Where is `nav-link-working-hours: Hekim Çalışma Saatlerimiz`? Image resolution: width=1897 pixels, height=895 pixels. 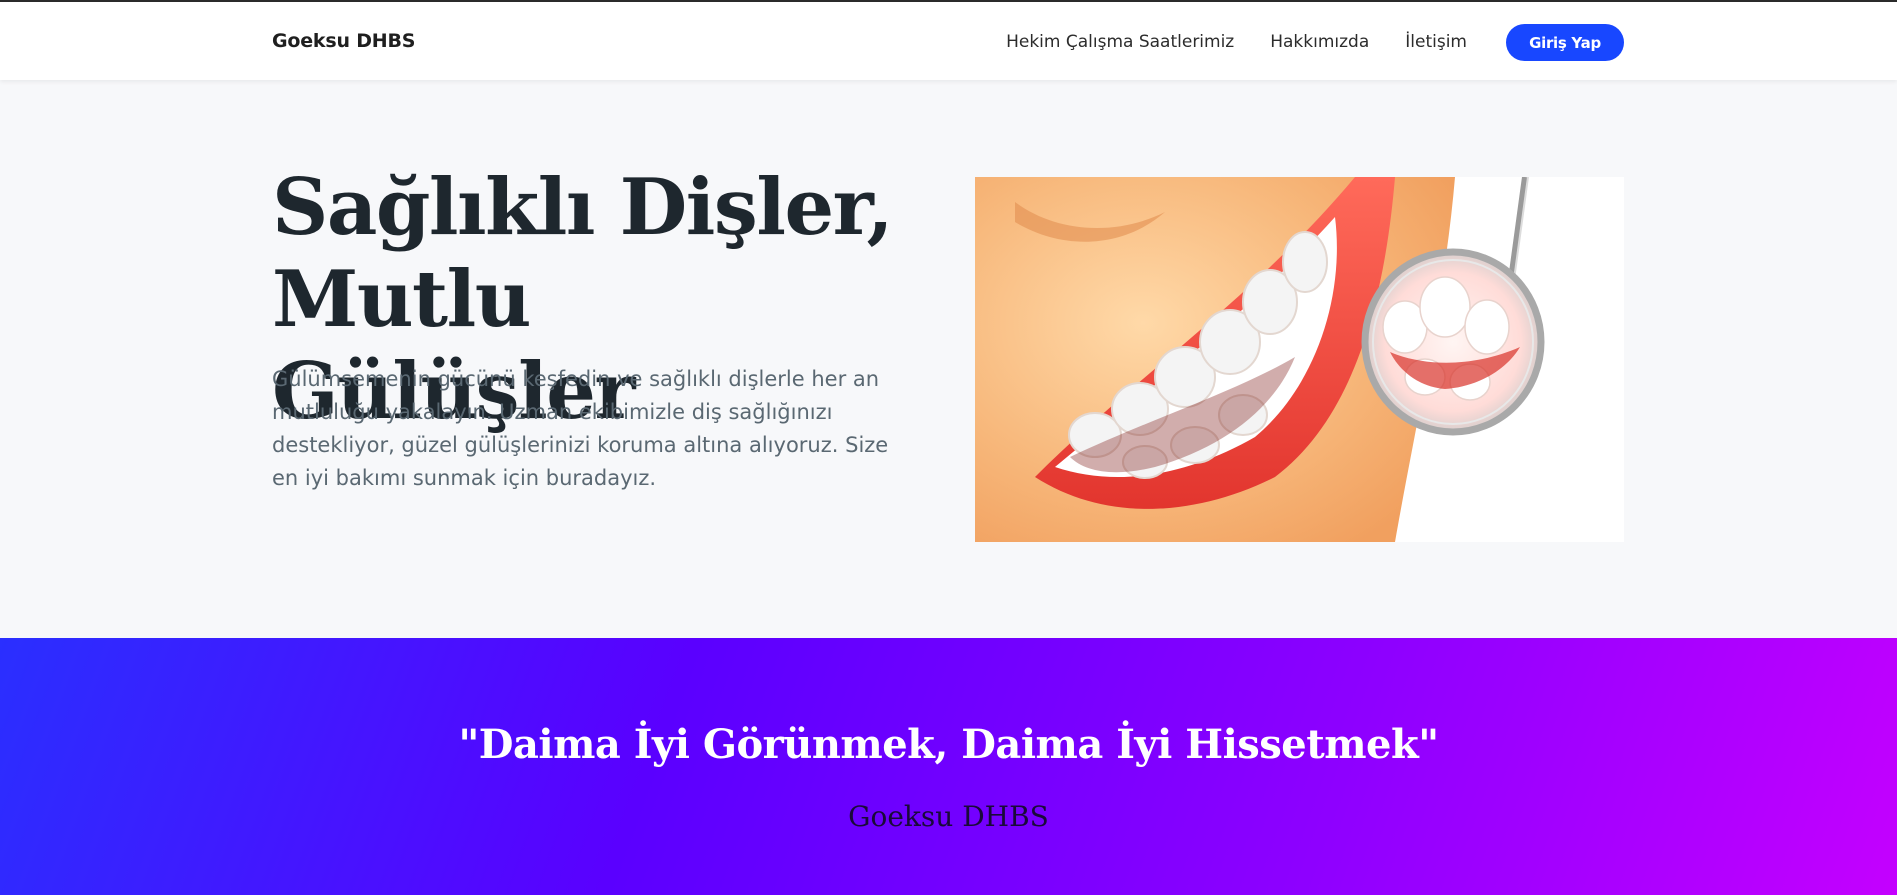 nav-link-working-hours: Hekim Çalışma Saatlerimiz is located at coordinates (1120, 42).